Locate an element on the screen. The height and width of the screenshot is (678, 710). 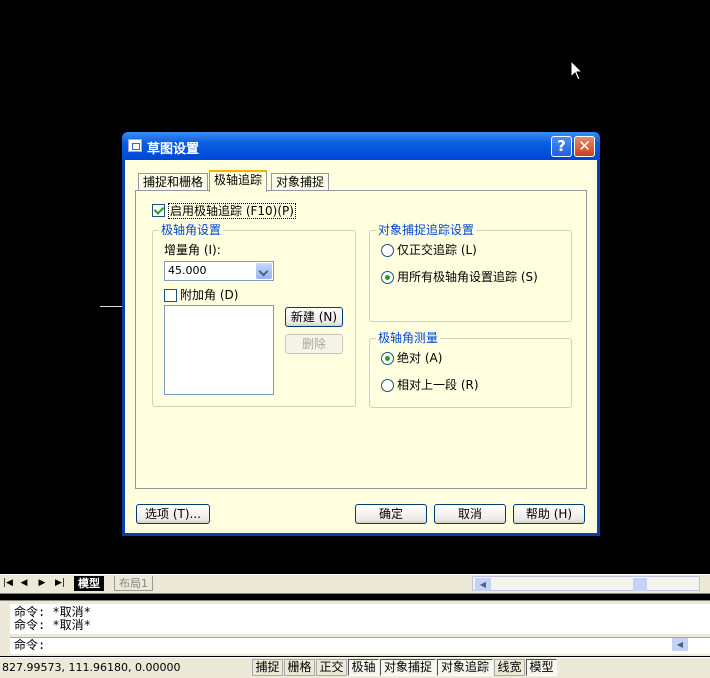
command-input: 命令: ◀ is located at coordinates (360, 645).